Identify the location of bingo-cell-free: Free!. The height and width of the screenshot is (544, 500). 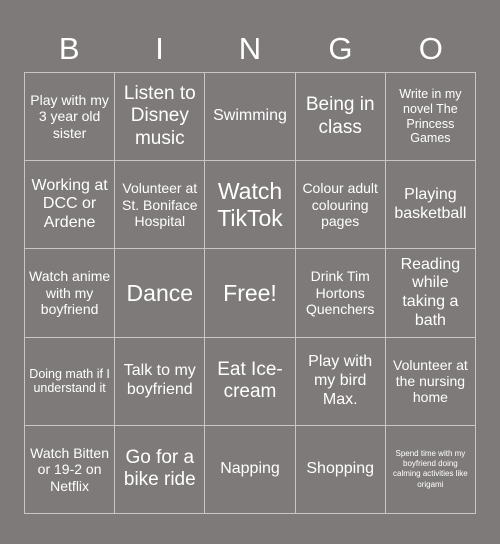
(250, 293).